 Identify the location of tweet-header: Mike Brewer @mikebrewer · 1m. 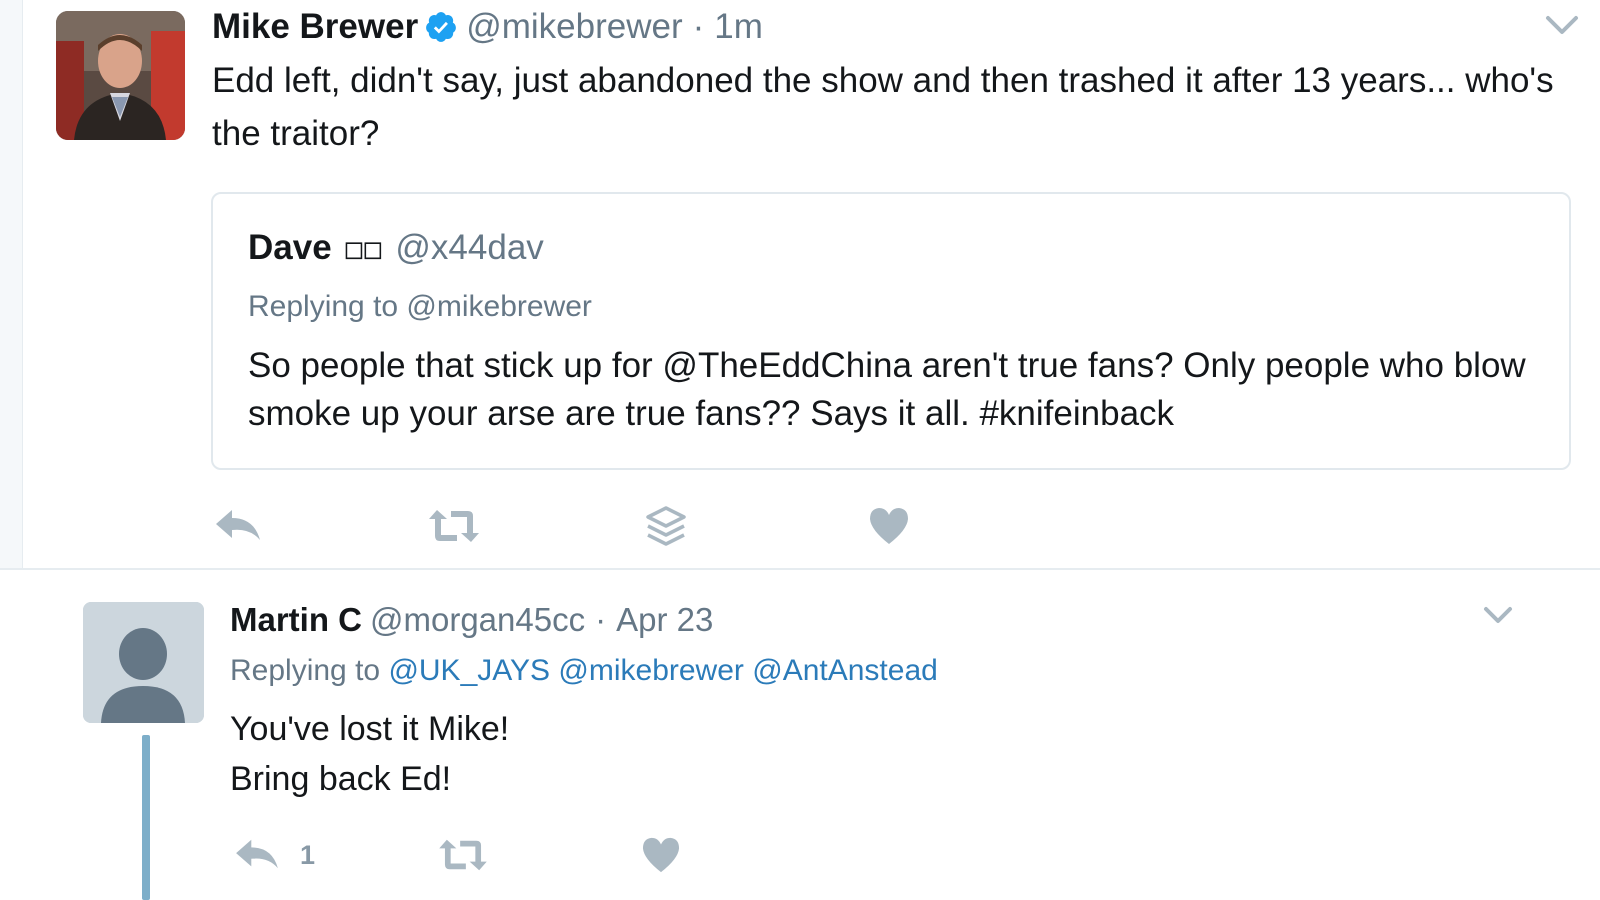
(487, 27).